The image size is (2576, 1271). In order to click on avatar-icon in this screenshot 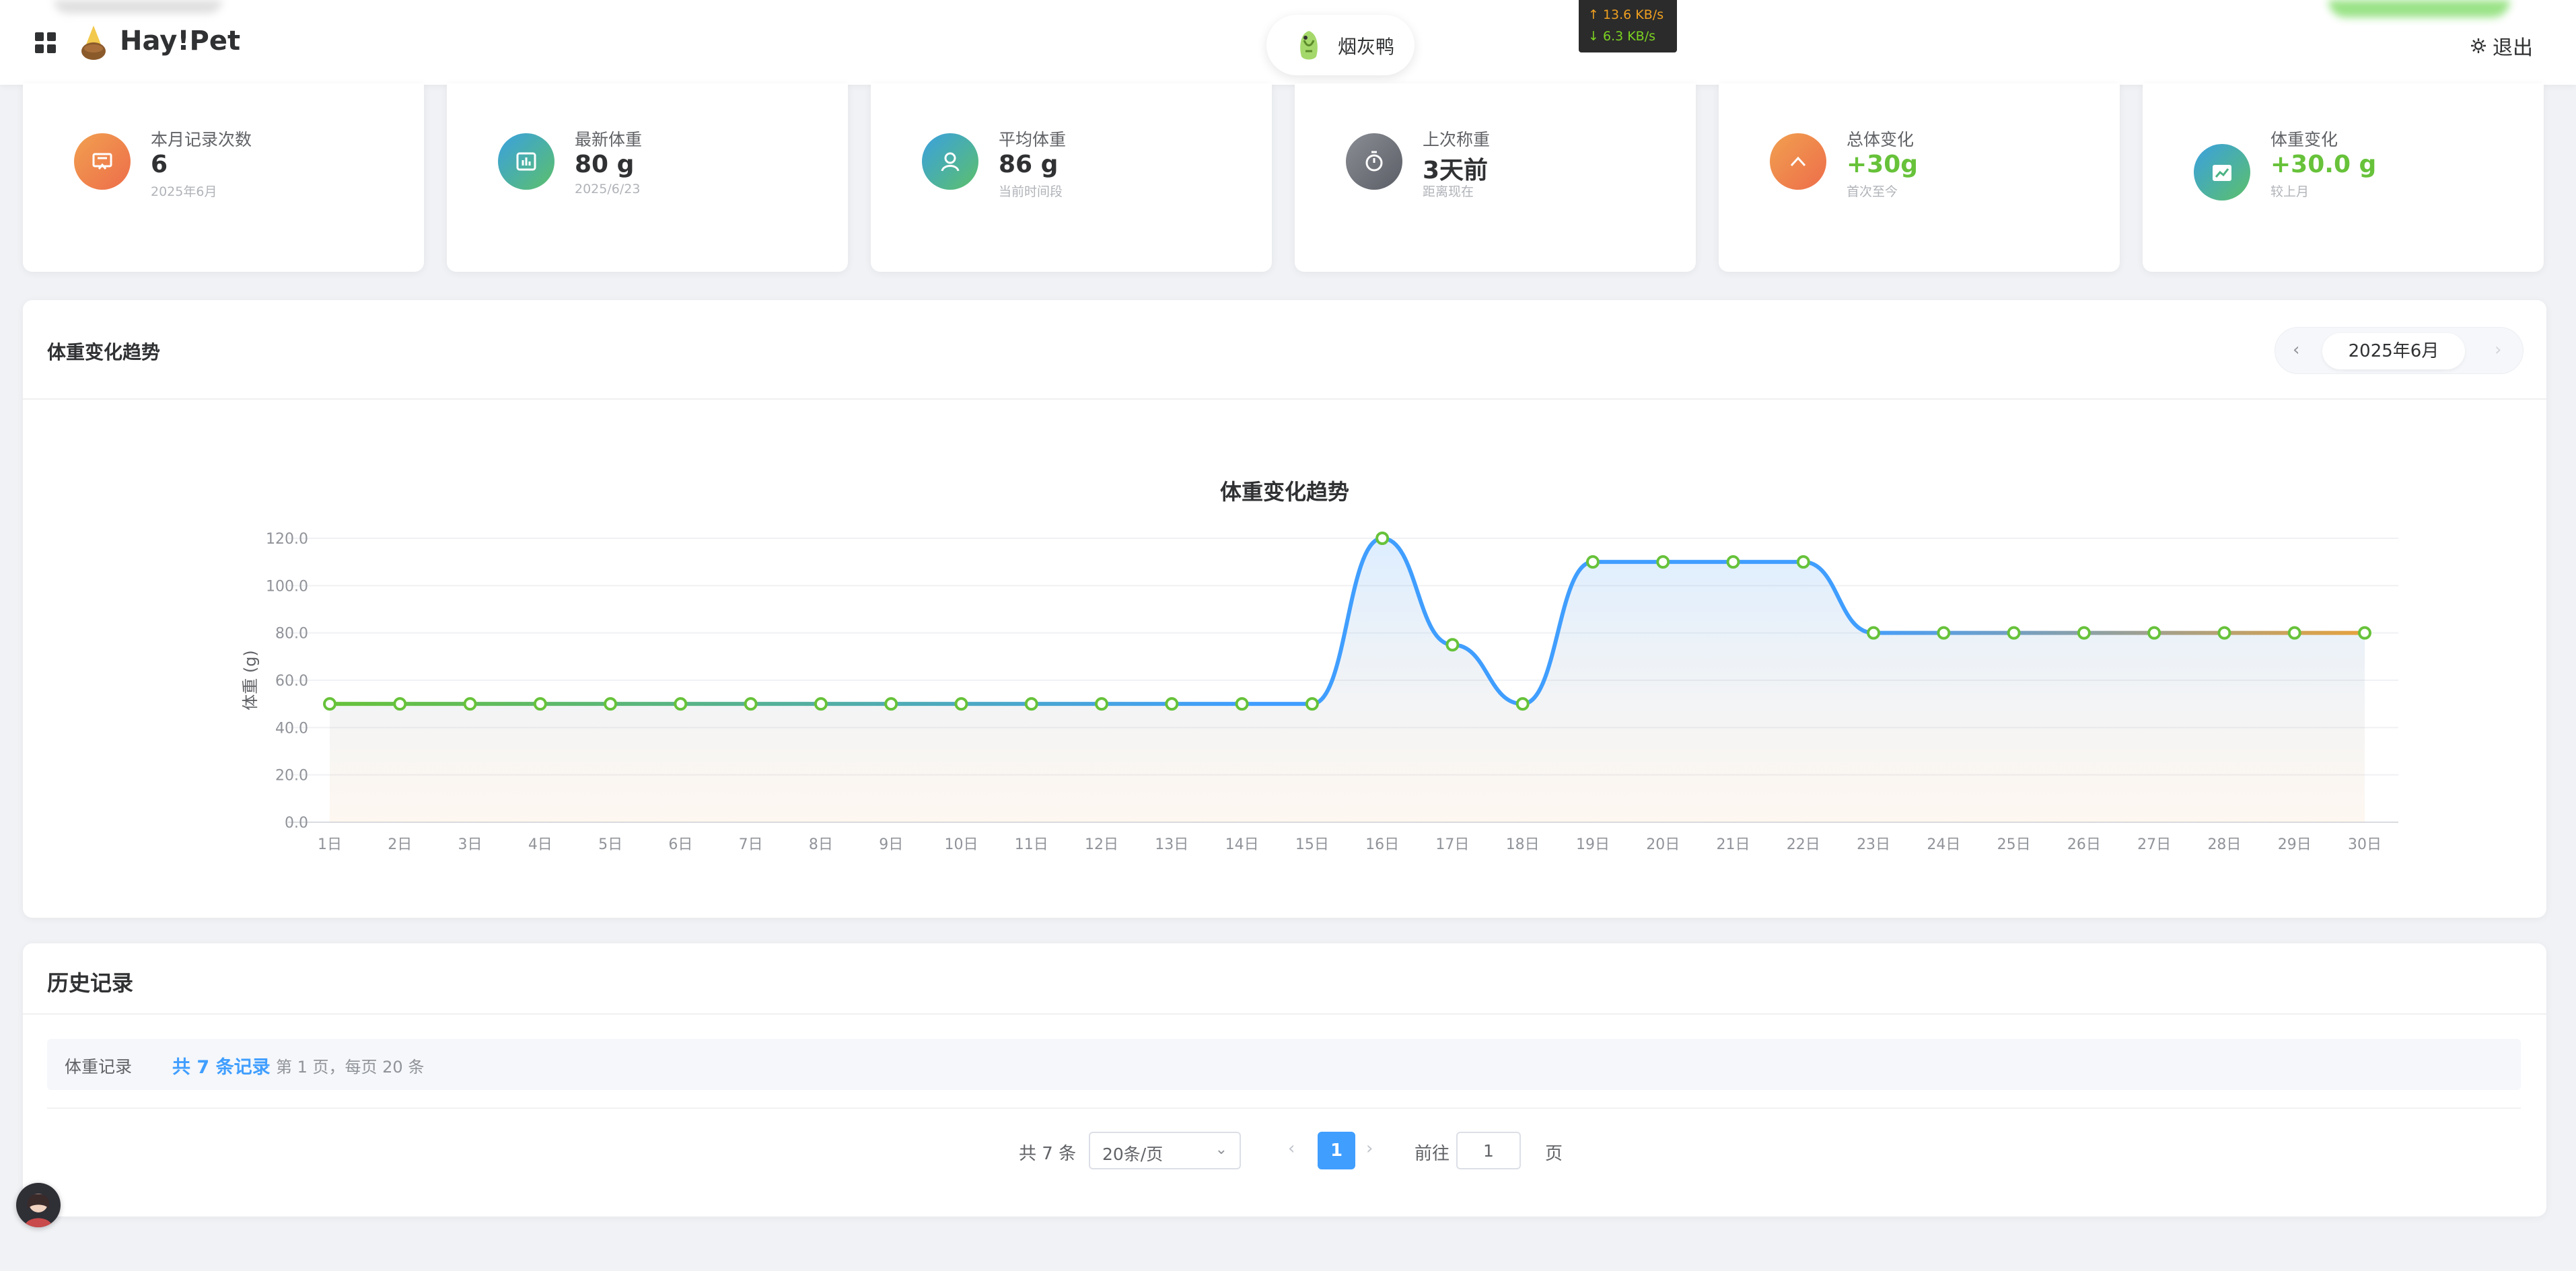, I will do `click(38, 1210)`.